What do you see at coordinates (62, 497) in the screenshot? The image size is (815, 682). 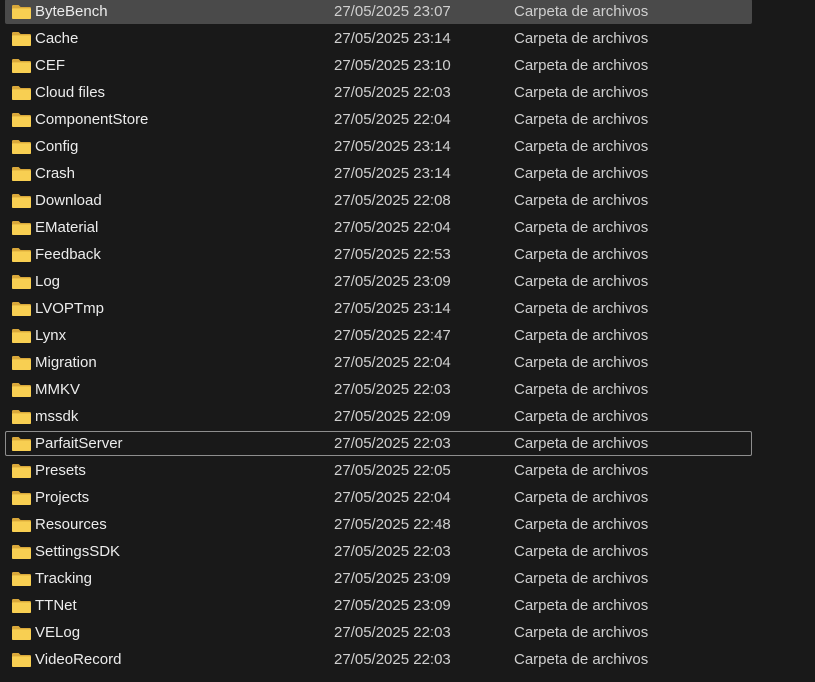 I see `file-name: Projects` at bounding box center [62, 497].